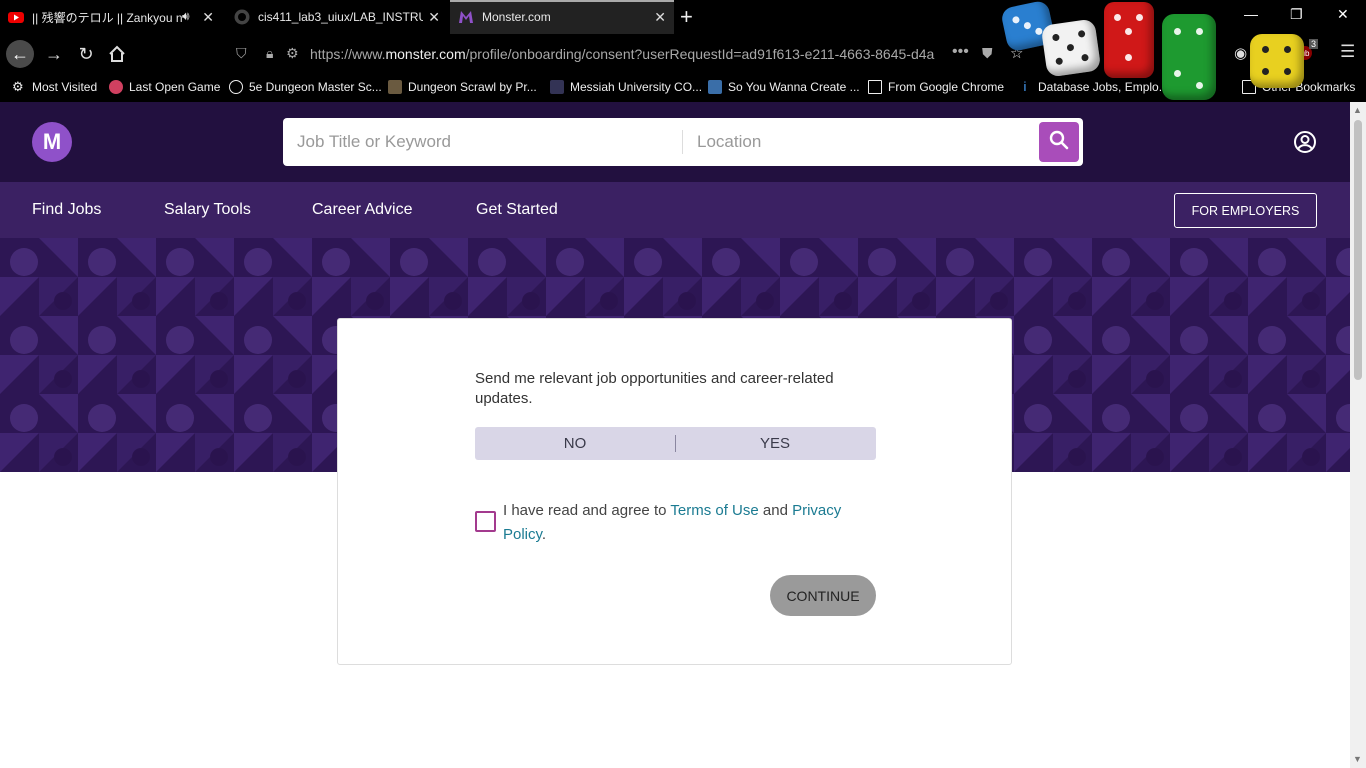 This screenshot has width=1366, height=768. What do you see at coordinates (775, 510) in the screenshot?
I see `and-text: and` at bounding box center [775, 510].